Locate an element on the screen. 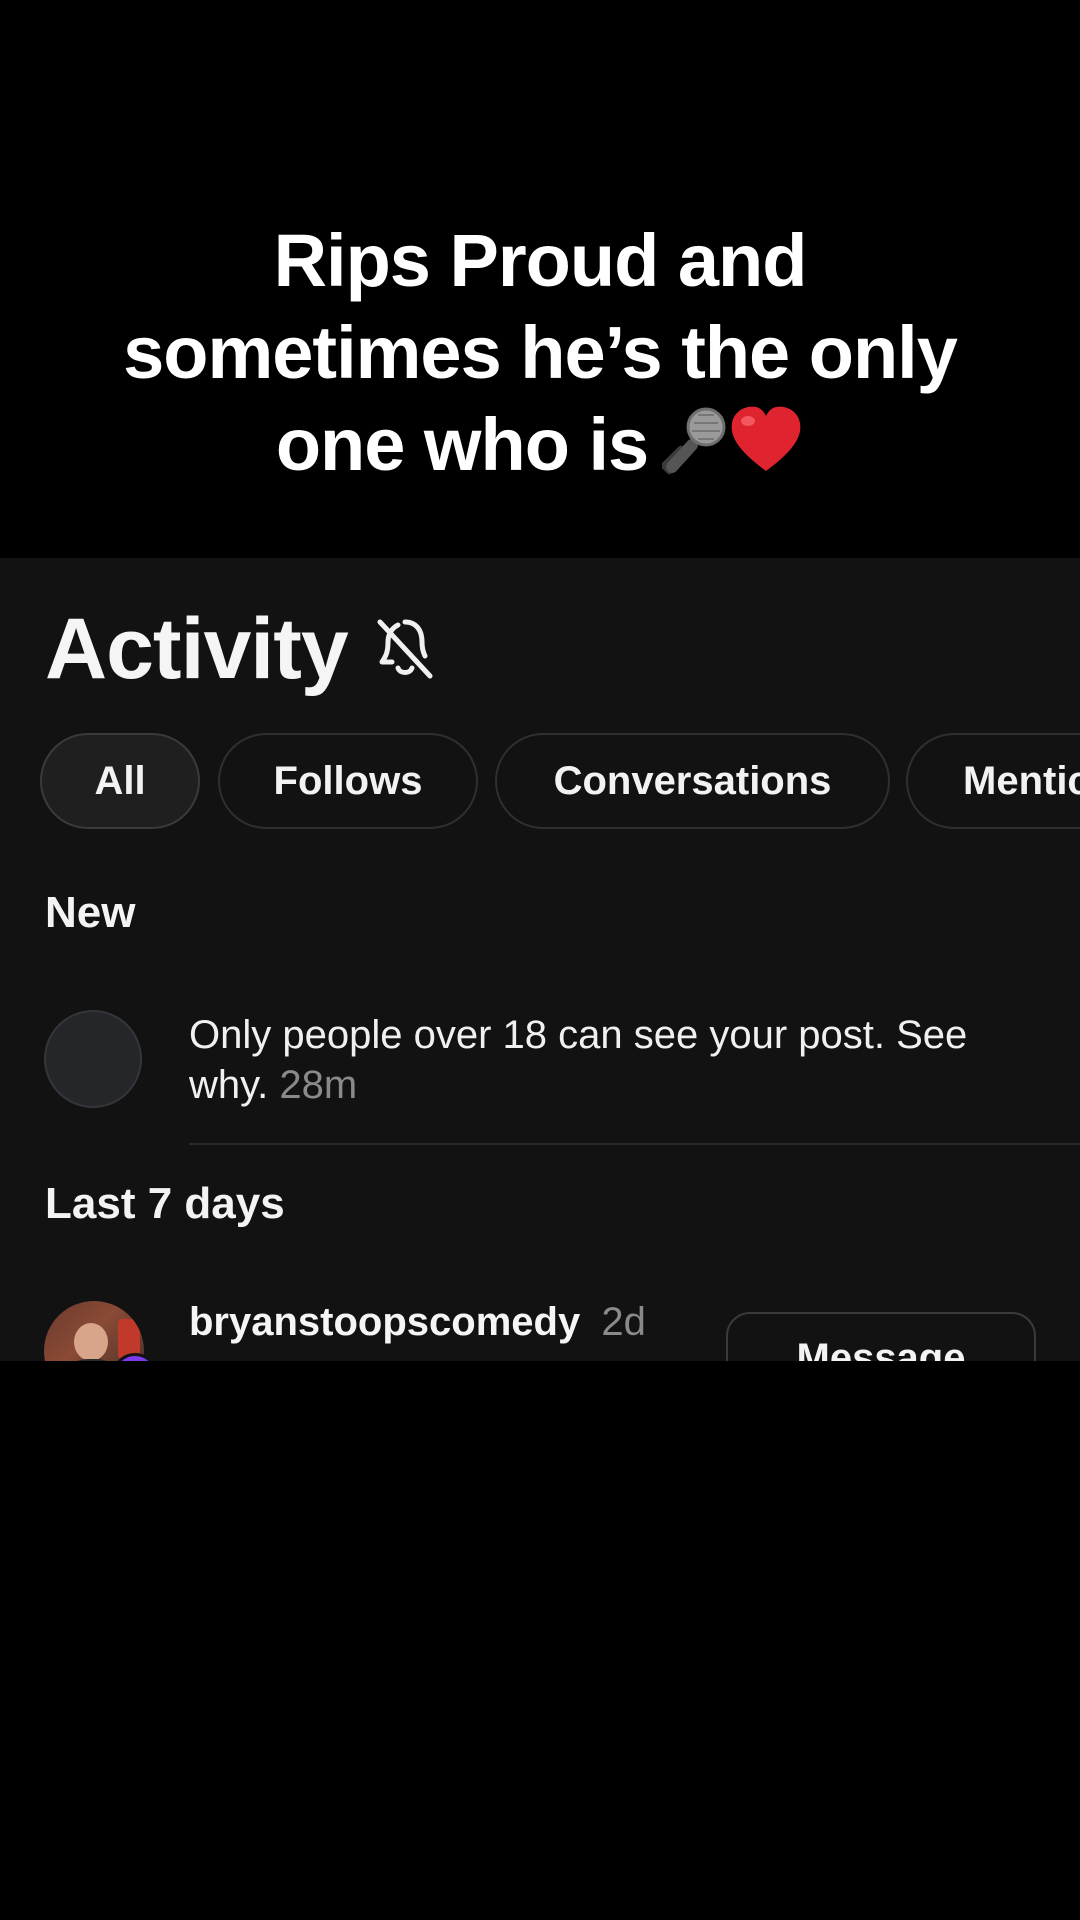 Image resolution: width=1080 pixels, height=1920 pixels. page-title: Activity is located at coordinates (197, 649).